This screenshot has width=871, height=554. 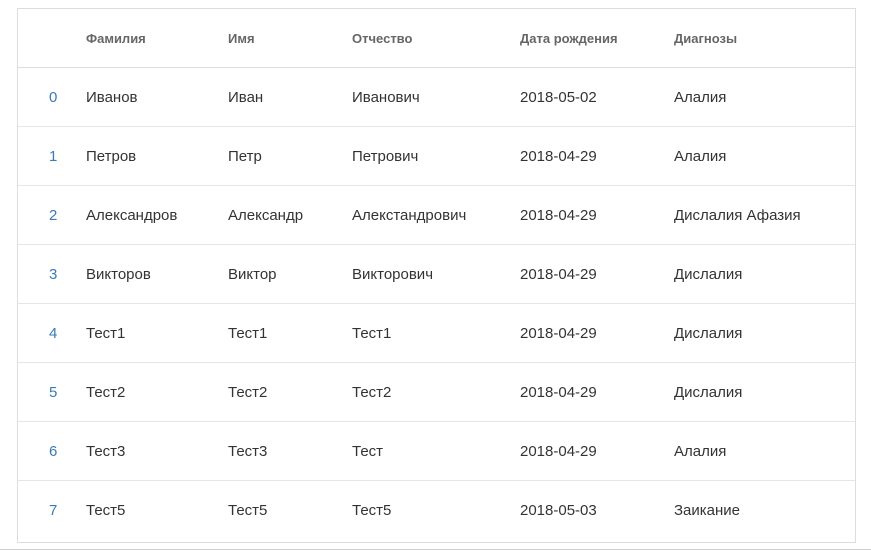 I want to click on table-row: 1 Петров Петр Петрович 2018-04-29 Алалия, so click(x=436, y=156).